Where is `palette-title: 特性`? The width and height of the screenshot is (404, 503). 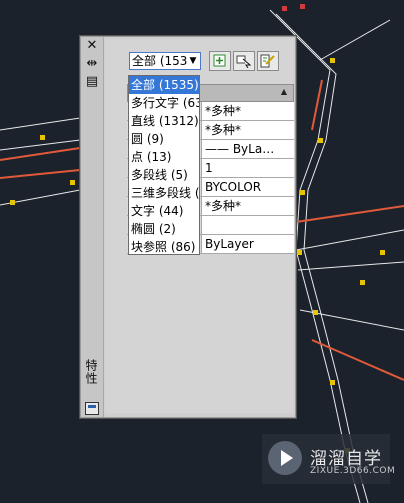 palette-title: 特性 is located at coordinates (91, 372).